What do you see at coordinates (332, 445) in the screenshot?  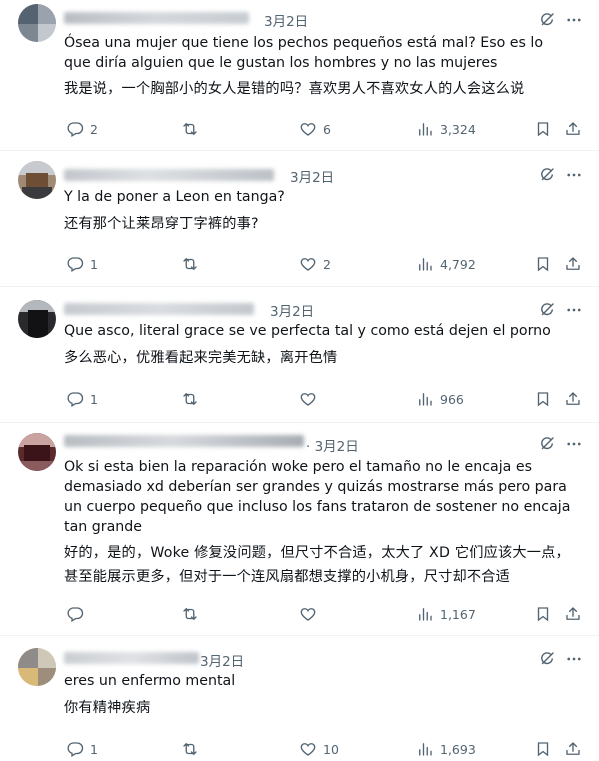 I see `timestamp: · 3月2日` at bounding box center [332, 445].